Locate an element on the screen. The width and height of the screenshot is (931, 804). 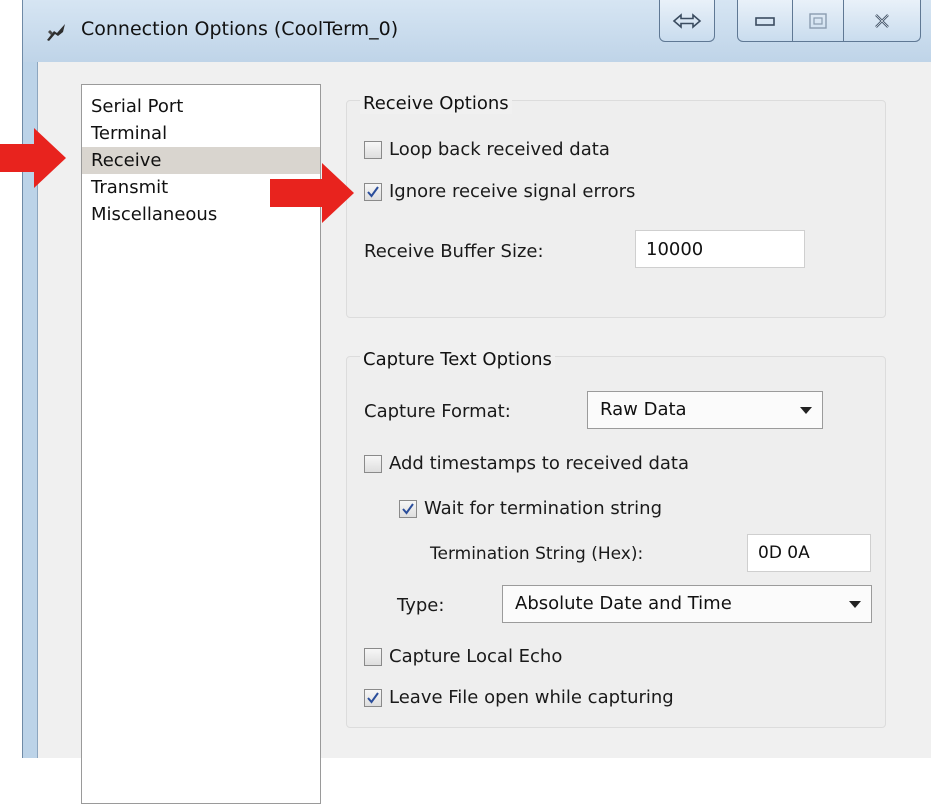
leave-open-label: Leave File open while capturing is located at coordinates (531, 697).